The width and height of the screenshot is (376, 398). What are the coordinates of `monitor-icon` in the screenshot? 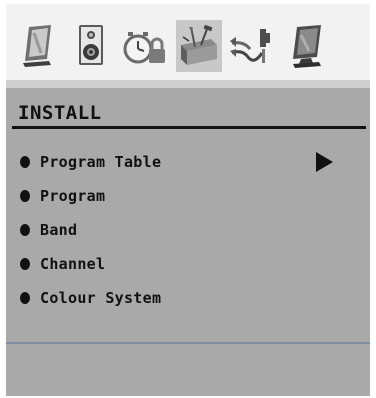 It's located at (307, 46).